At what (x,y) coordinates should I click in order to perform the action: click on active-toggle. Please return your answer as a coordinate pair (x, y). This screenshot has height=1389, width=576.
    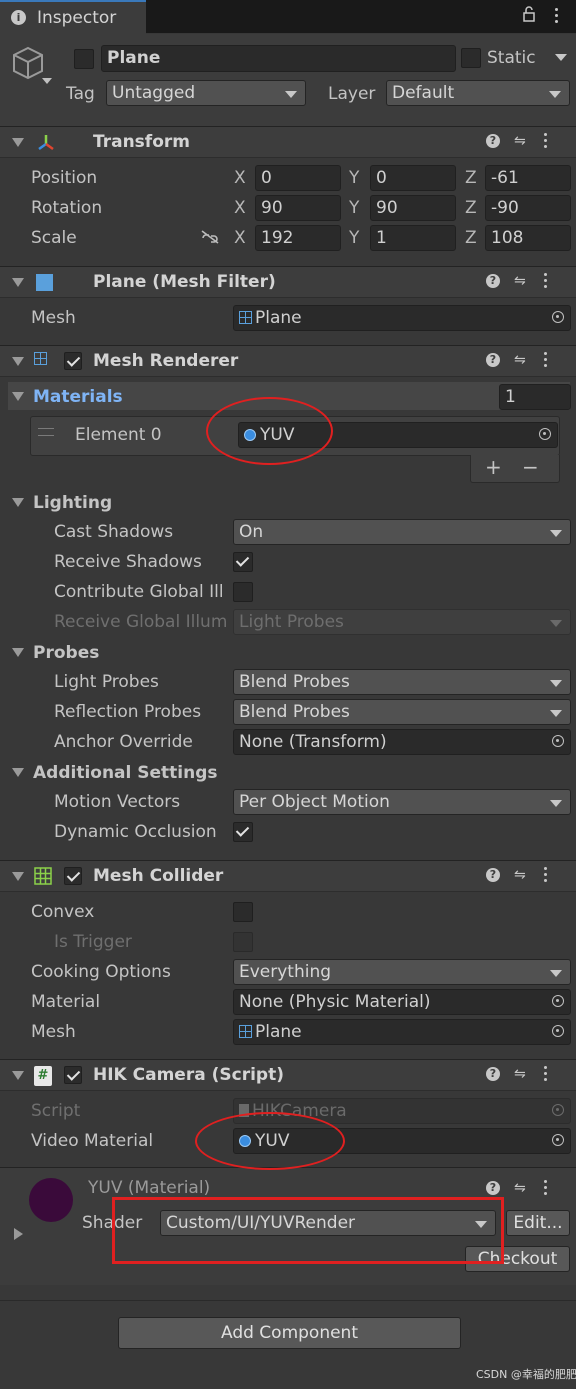
    Looking at the image, I should click on (84, 59).